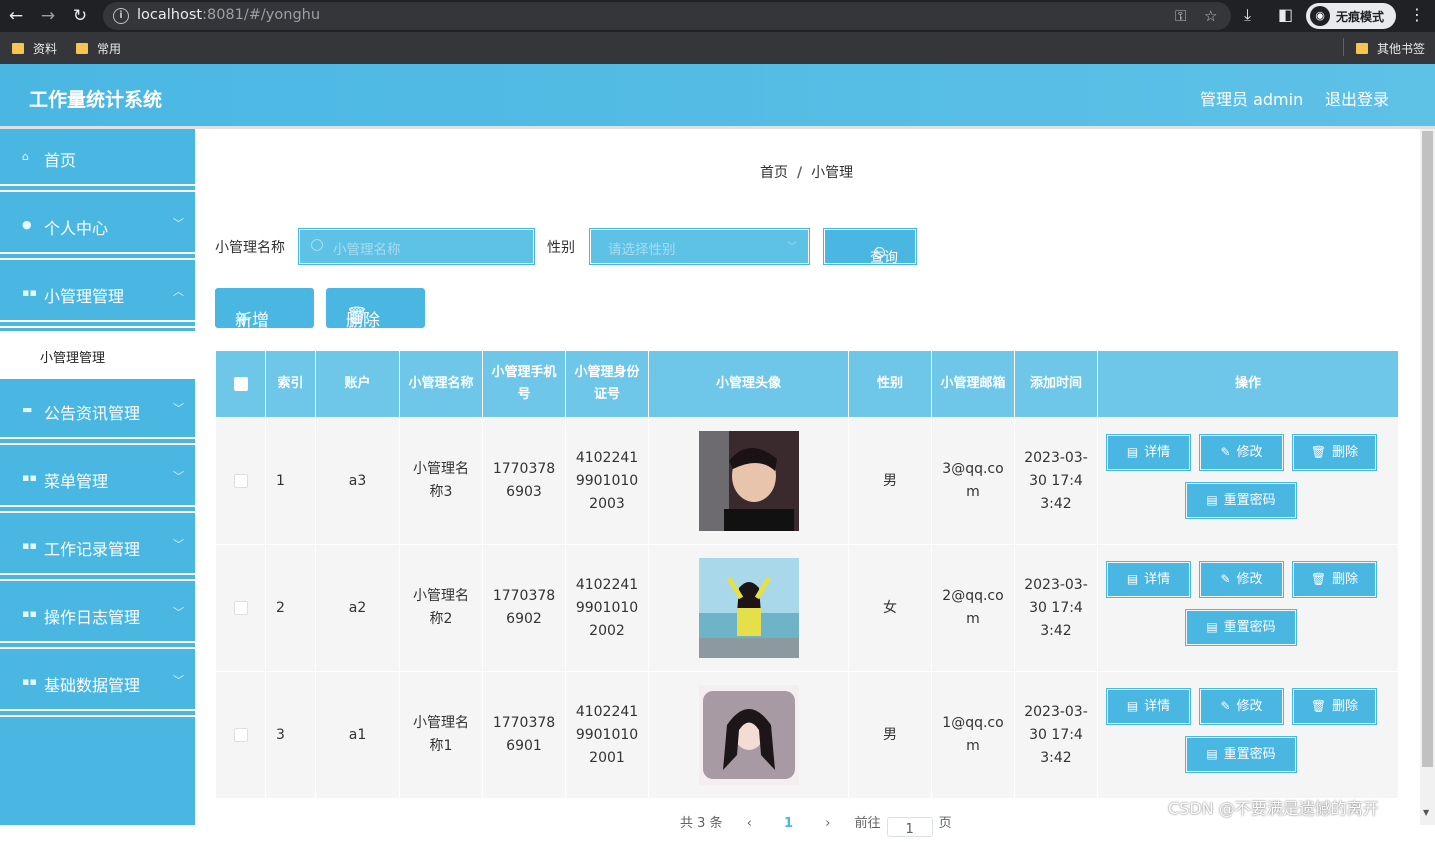 The image size is (1435, 842). What do you see at coordinates (749, 823) in the screenshot?
I see `prev-page-icon: ‹` at bounding box center [749, 823].